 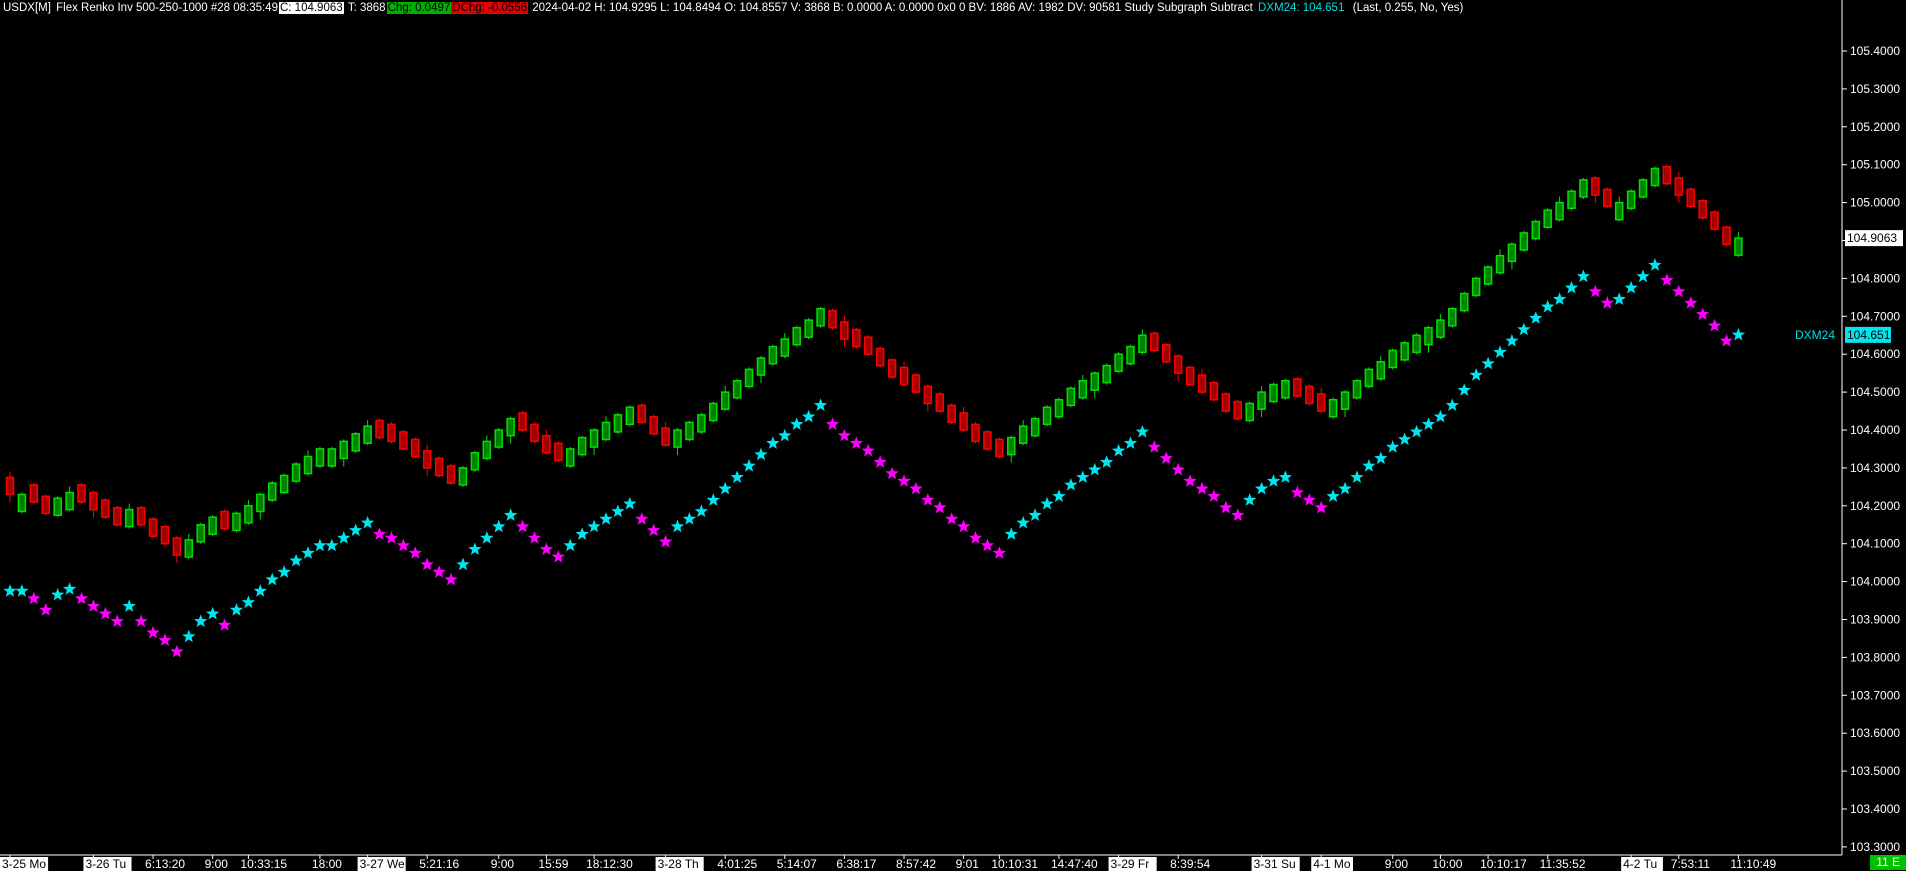 I want to click on time-label: 15:59, so click(x=553, y=864).